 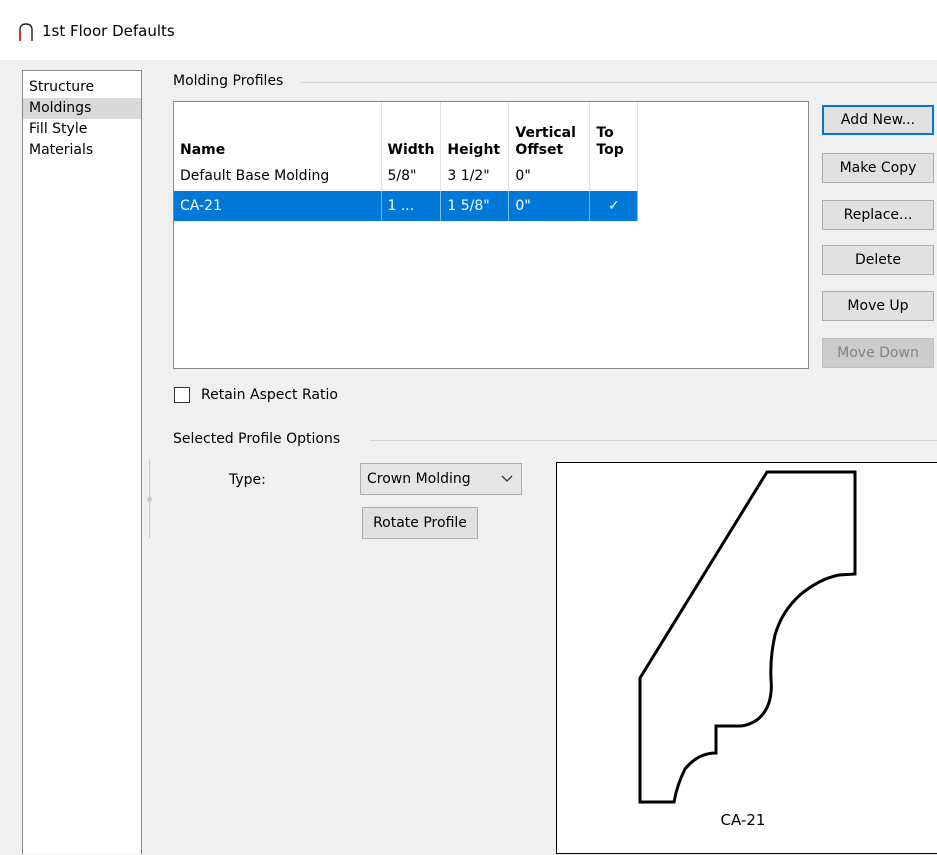 What do you see at coordinates (82, 462) in the screenshot?
I see `category-list: Structure Moldings Fill Style Materials` at bounding box center [82, 462].